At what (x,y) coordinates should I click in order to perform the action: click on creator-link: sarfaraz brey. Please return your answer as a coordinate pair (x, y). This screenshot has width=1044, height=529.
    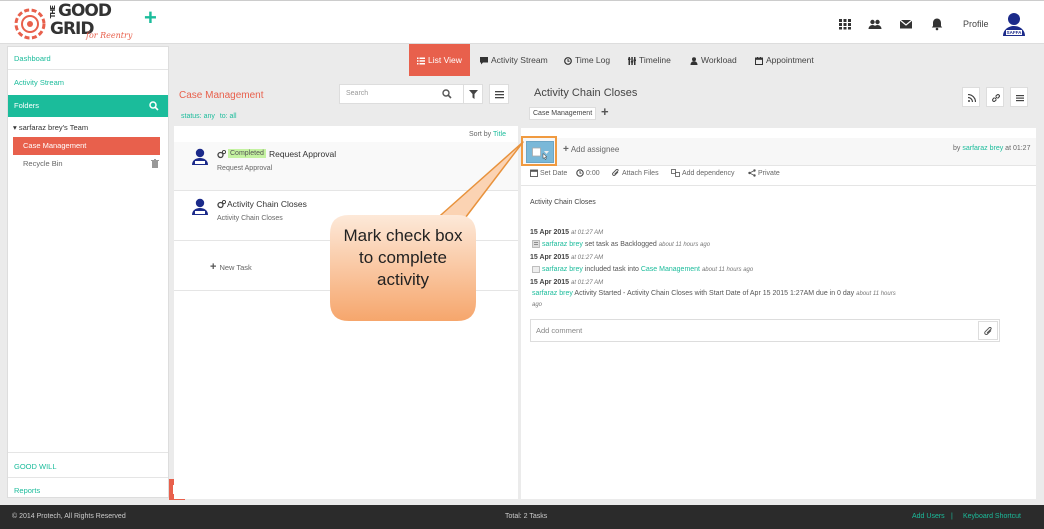
    Looking at the image, I should click on (982, 148).